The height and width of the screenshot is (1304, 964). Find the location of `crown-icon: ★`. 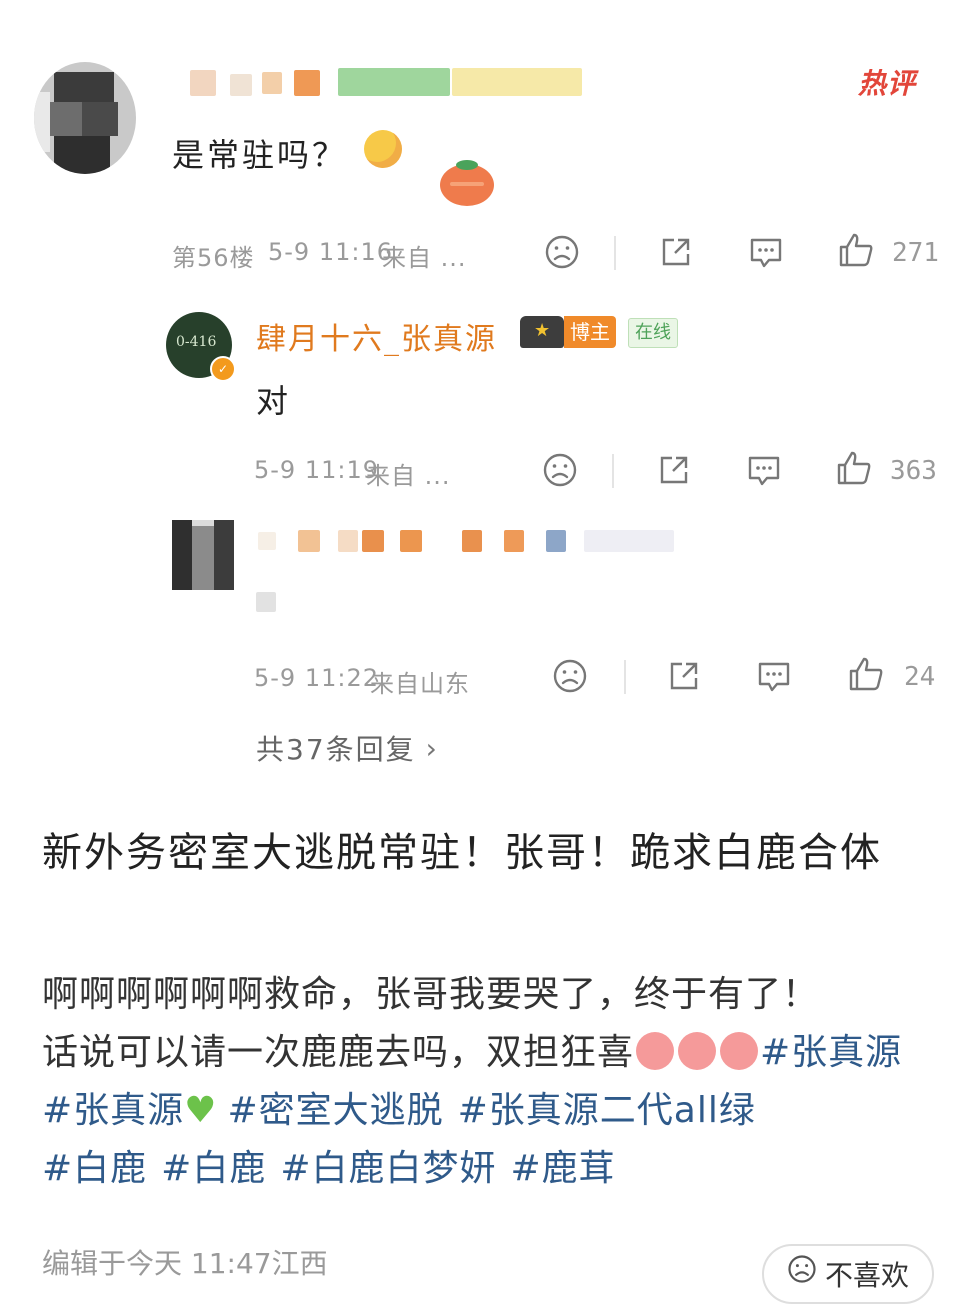

crown-icon: ★ is located at coordinates (542, 332).